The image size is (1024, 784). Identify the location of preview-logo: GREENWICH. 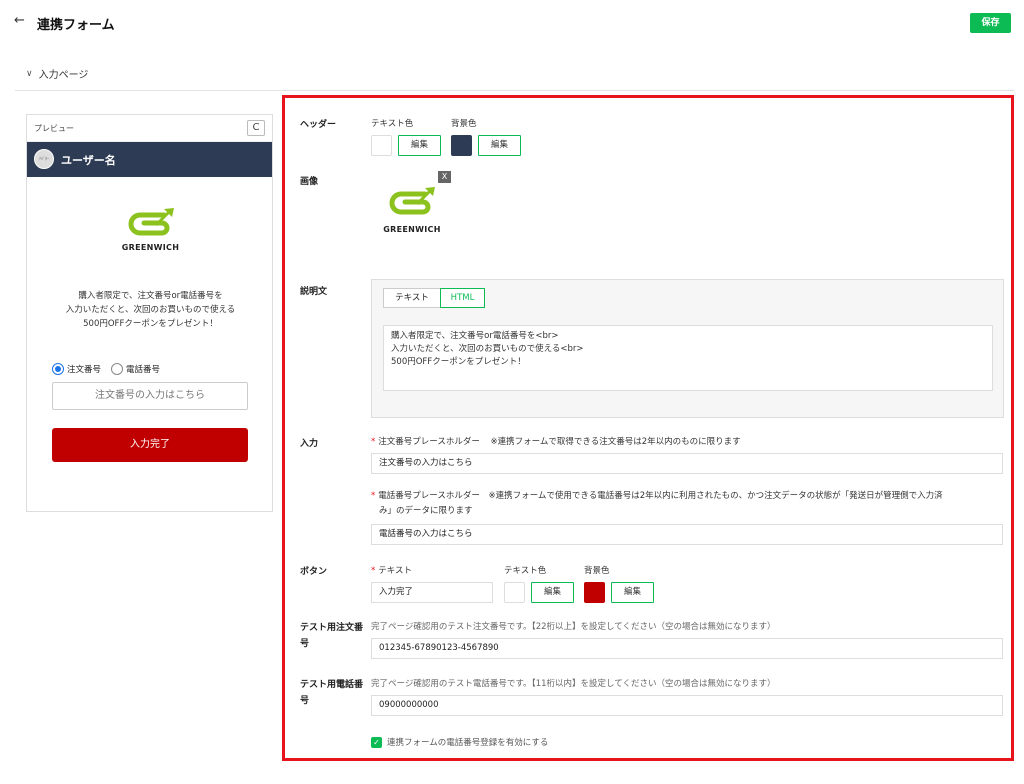
(150, 229).